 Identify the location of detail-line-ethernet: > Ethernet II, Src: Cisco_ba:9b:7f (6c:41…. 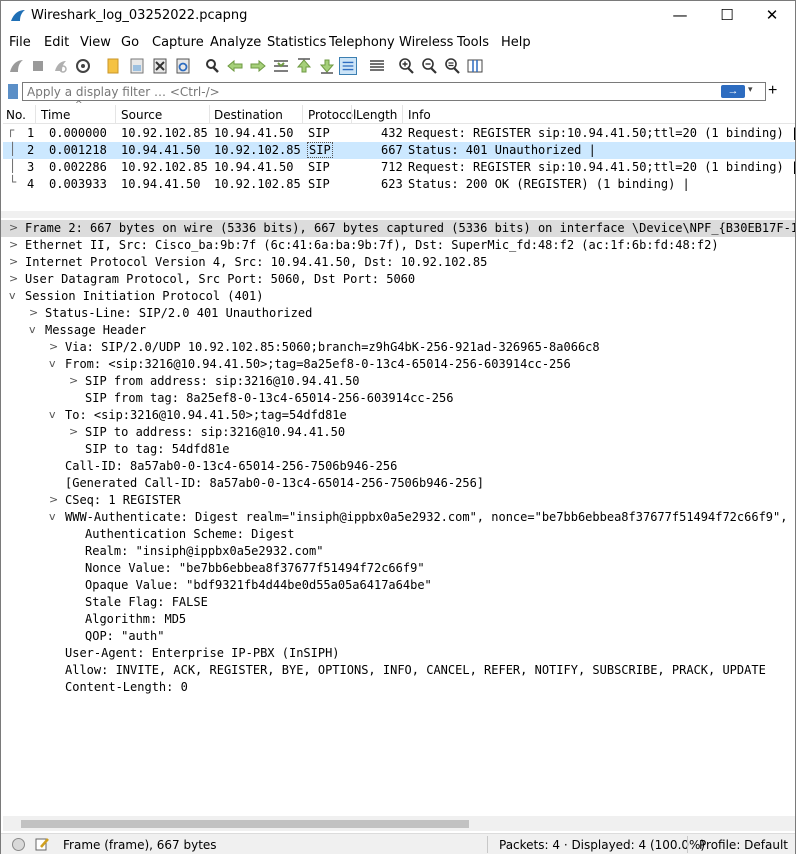
(398, 245).